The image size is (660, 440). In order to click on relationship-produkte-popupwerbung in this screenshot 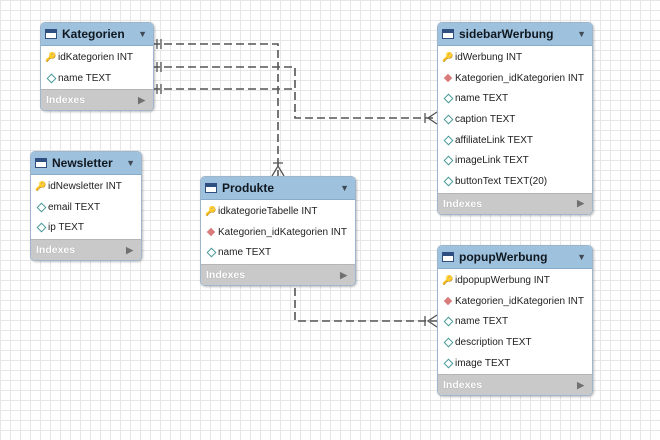, I will do `click(365, 305)`.